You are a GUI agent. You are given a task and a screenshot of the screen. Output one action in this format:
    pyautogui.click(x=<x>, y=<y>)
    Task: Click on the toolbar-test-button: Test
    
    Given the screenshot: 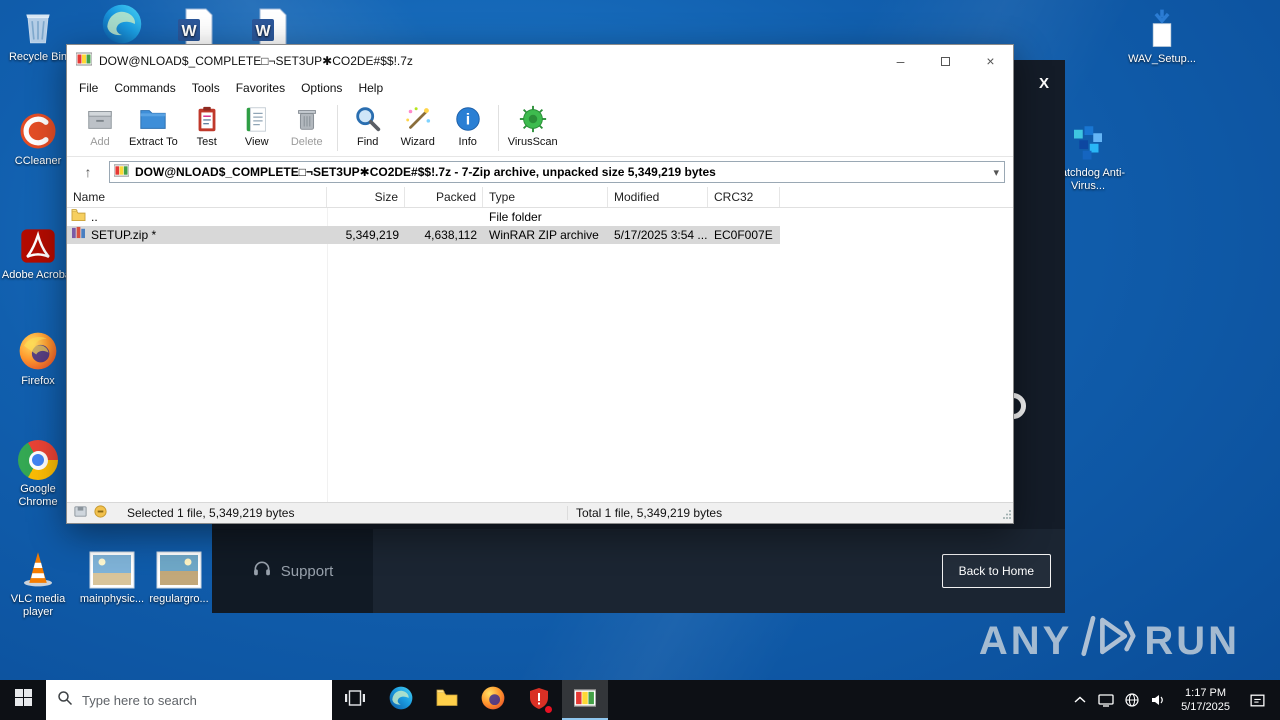 What is the action you would take?
    pyautogui.click(x=207, y=125)
    